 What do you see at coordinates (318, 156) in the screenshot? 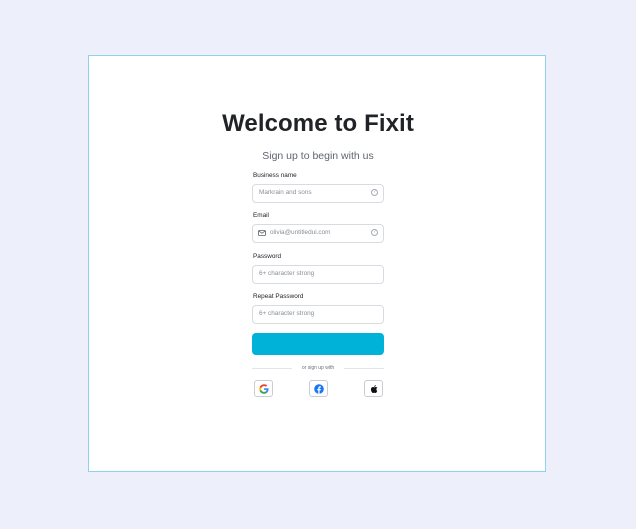
I see `page-subtitle: Sign up to begin with us` at bounding box center [318, 156].